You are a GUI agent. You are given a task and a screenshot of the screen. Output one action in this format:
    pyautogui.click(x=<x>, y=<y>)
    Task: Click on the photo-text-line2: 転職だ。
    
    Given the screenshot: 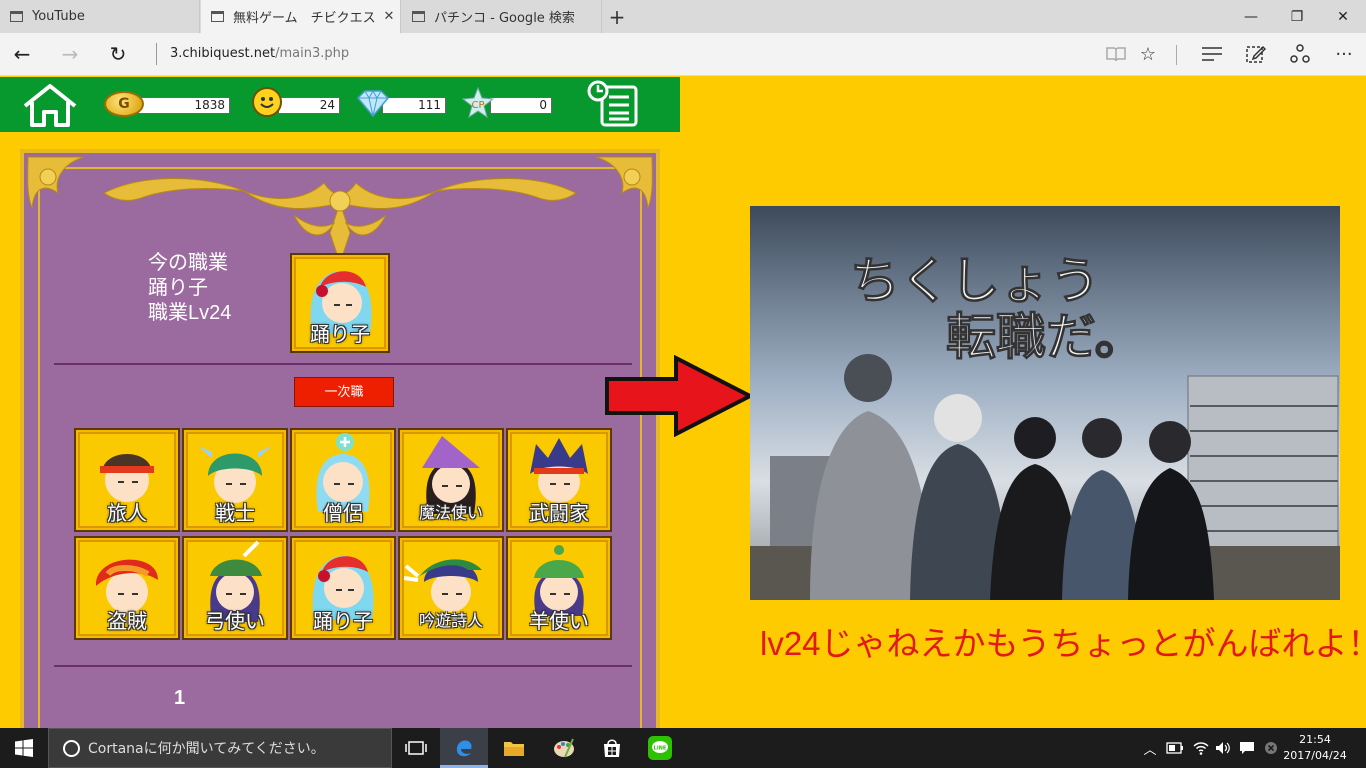 What is the action you would take?
    pyautogui.click(x=1045, y=337)
    